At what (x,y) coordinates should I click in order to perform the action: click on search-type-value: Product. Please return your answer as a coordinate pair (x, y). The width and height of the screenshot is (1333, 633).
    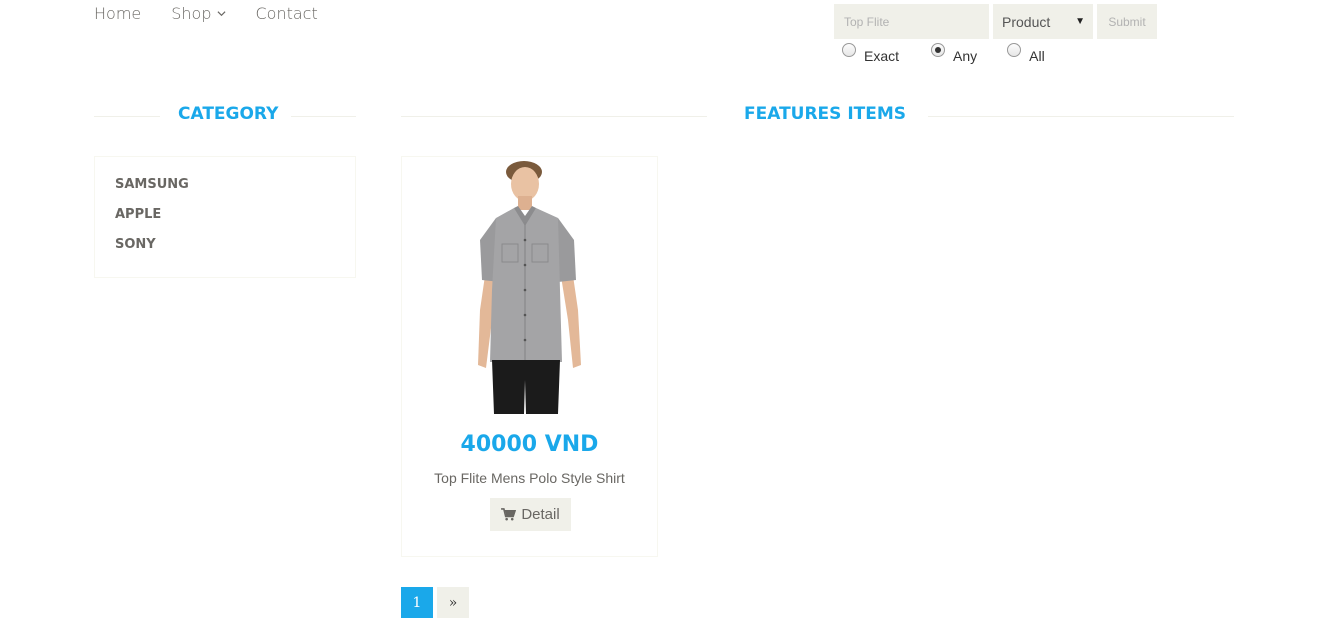
    Looking at the image, I should click on (1026, 21).